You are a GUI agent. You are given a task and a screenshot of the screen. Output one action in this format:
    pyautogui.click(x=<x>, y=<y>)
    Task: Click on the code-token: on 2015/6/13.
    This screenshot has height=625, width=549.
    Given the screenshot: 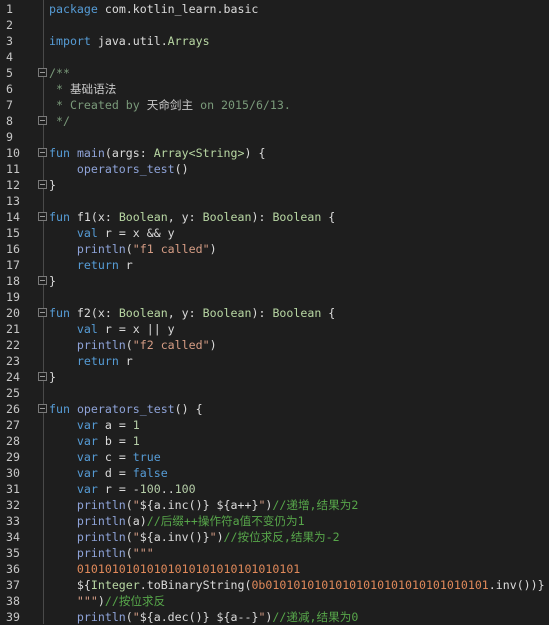 What is the action you would take?
    pyautogui.click(x=242, y=105)
    